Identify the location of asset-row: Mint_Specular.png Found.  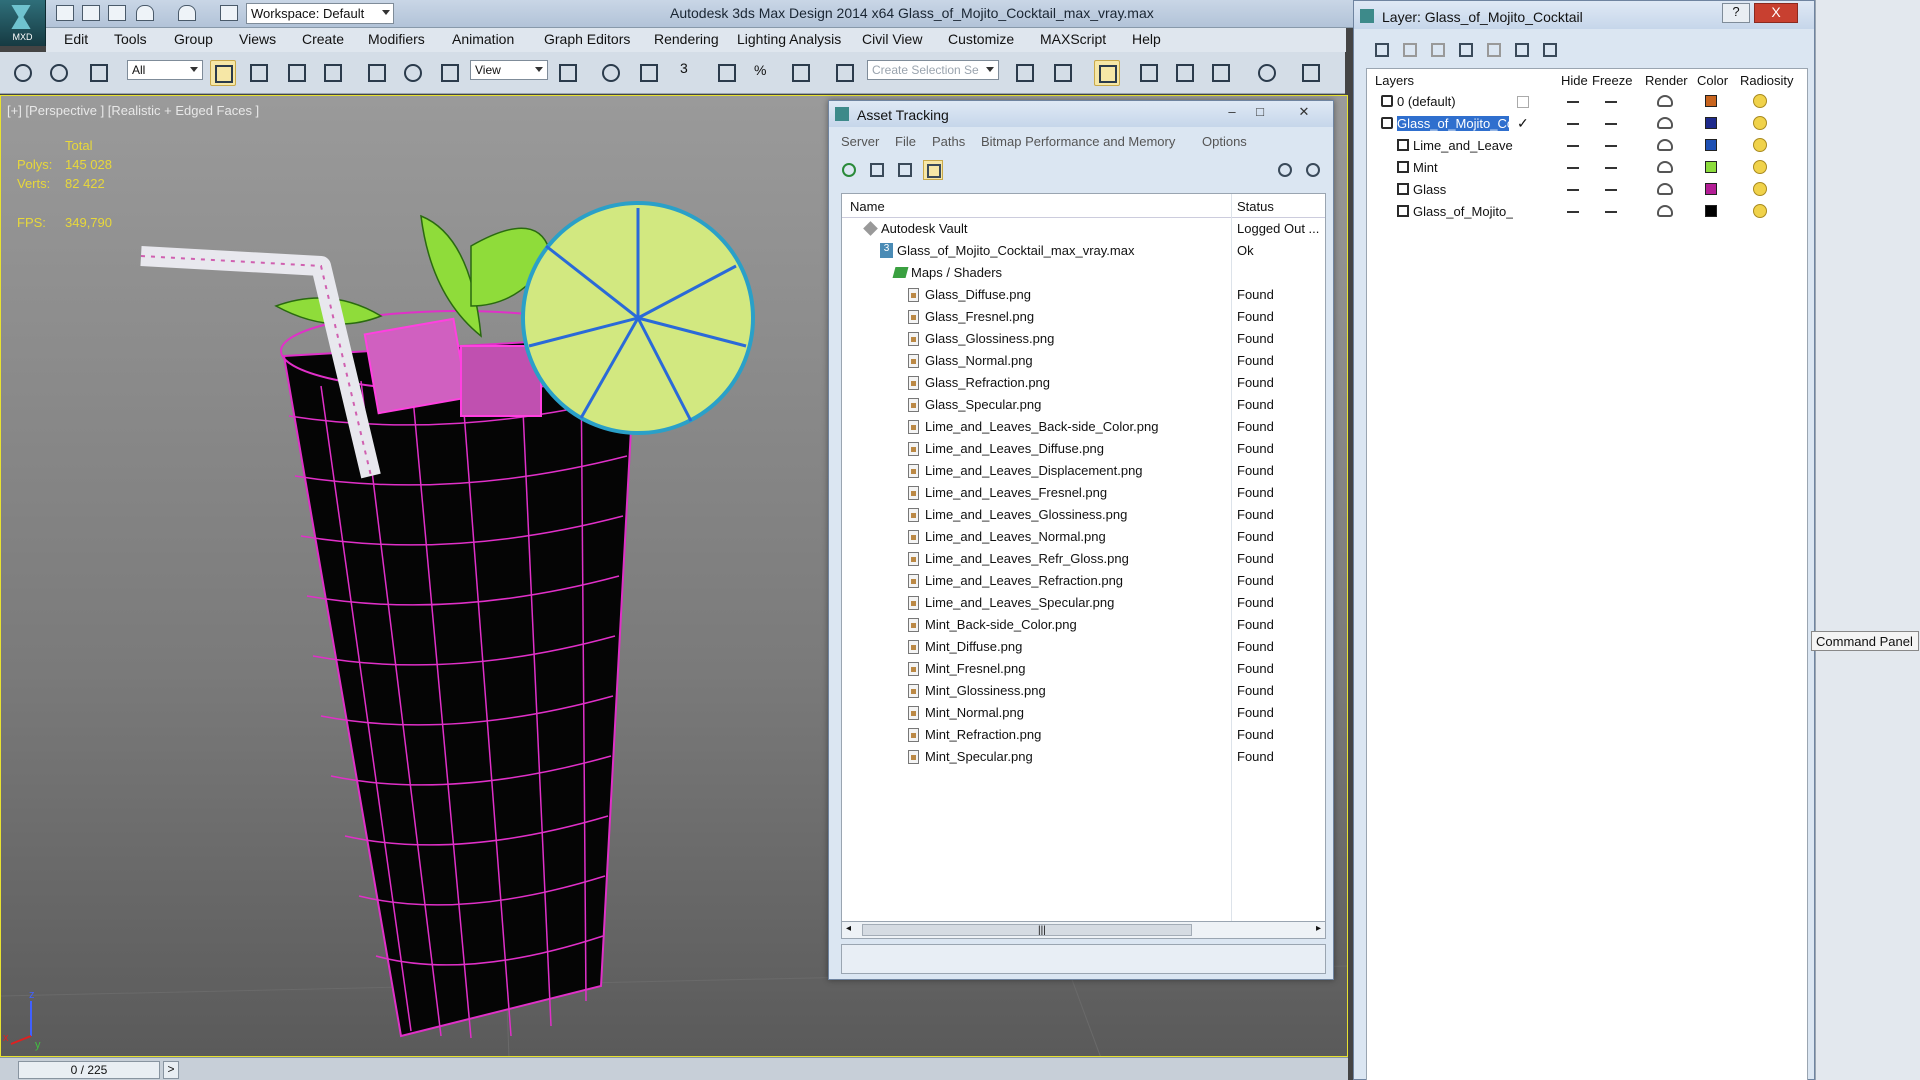
(1083, 757).